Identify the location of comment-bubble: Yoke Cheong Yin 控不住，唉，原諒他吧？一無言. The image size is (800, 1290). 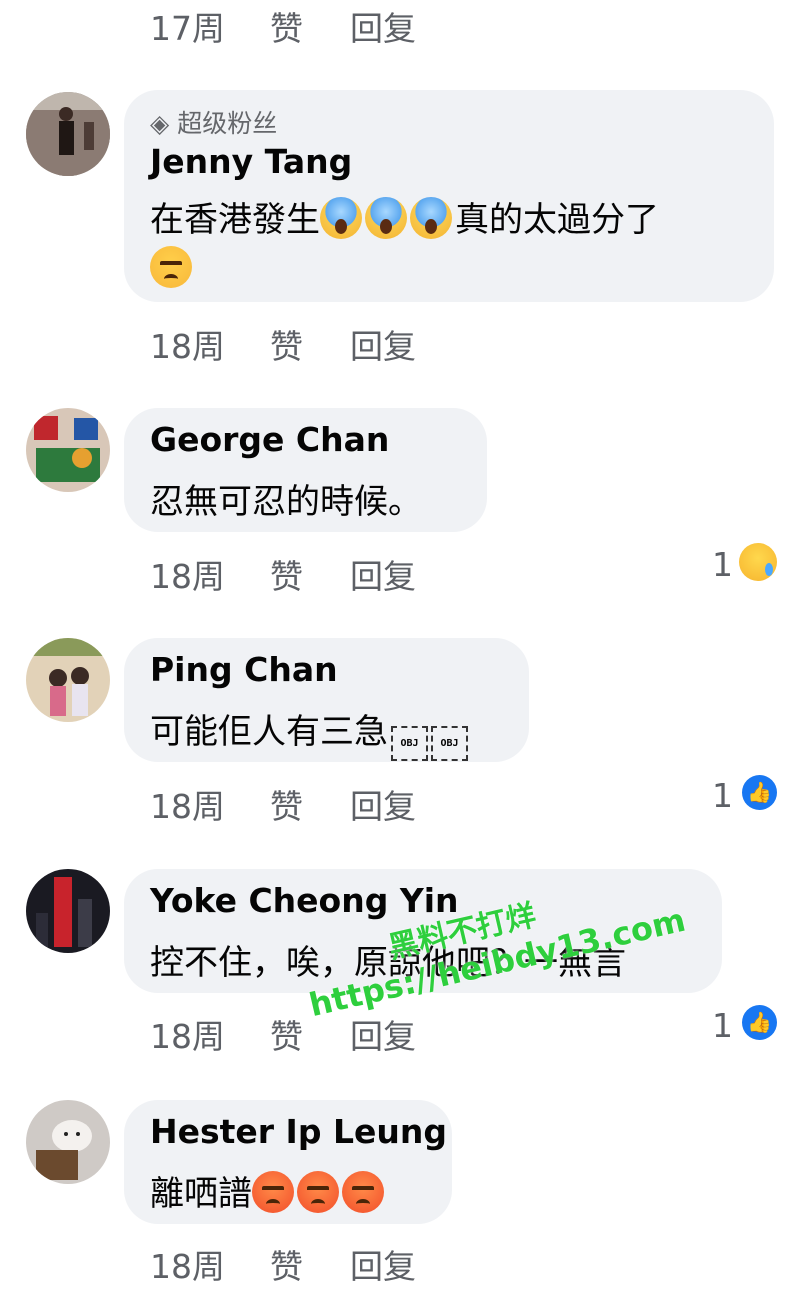
(423, 931).